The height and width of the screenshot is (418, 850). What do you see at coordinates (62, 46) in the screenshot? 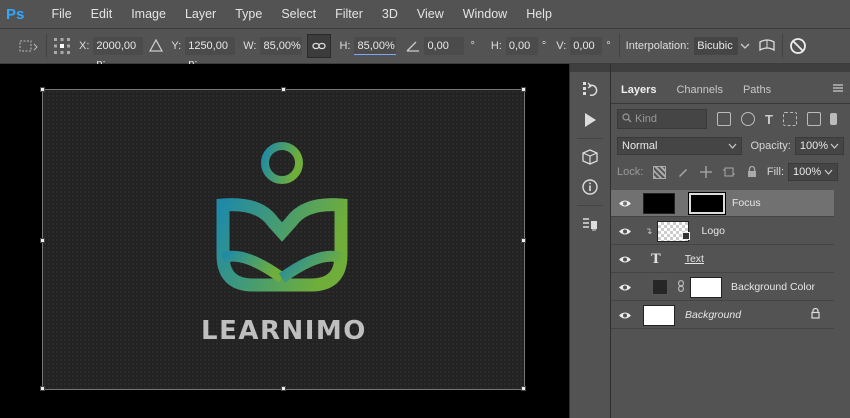
I see `reference-point-icon` at bounding box center [62, 46].